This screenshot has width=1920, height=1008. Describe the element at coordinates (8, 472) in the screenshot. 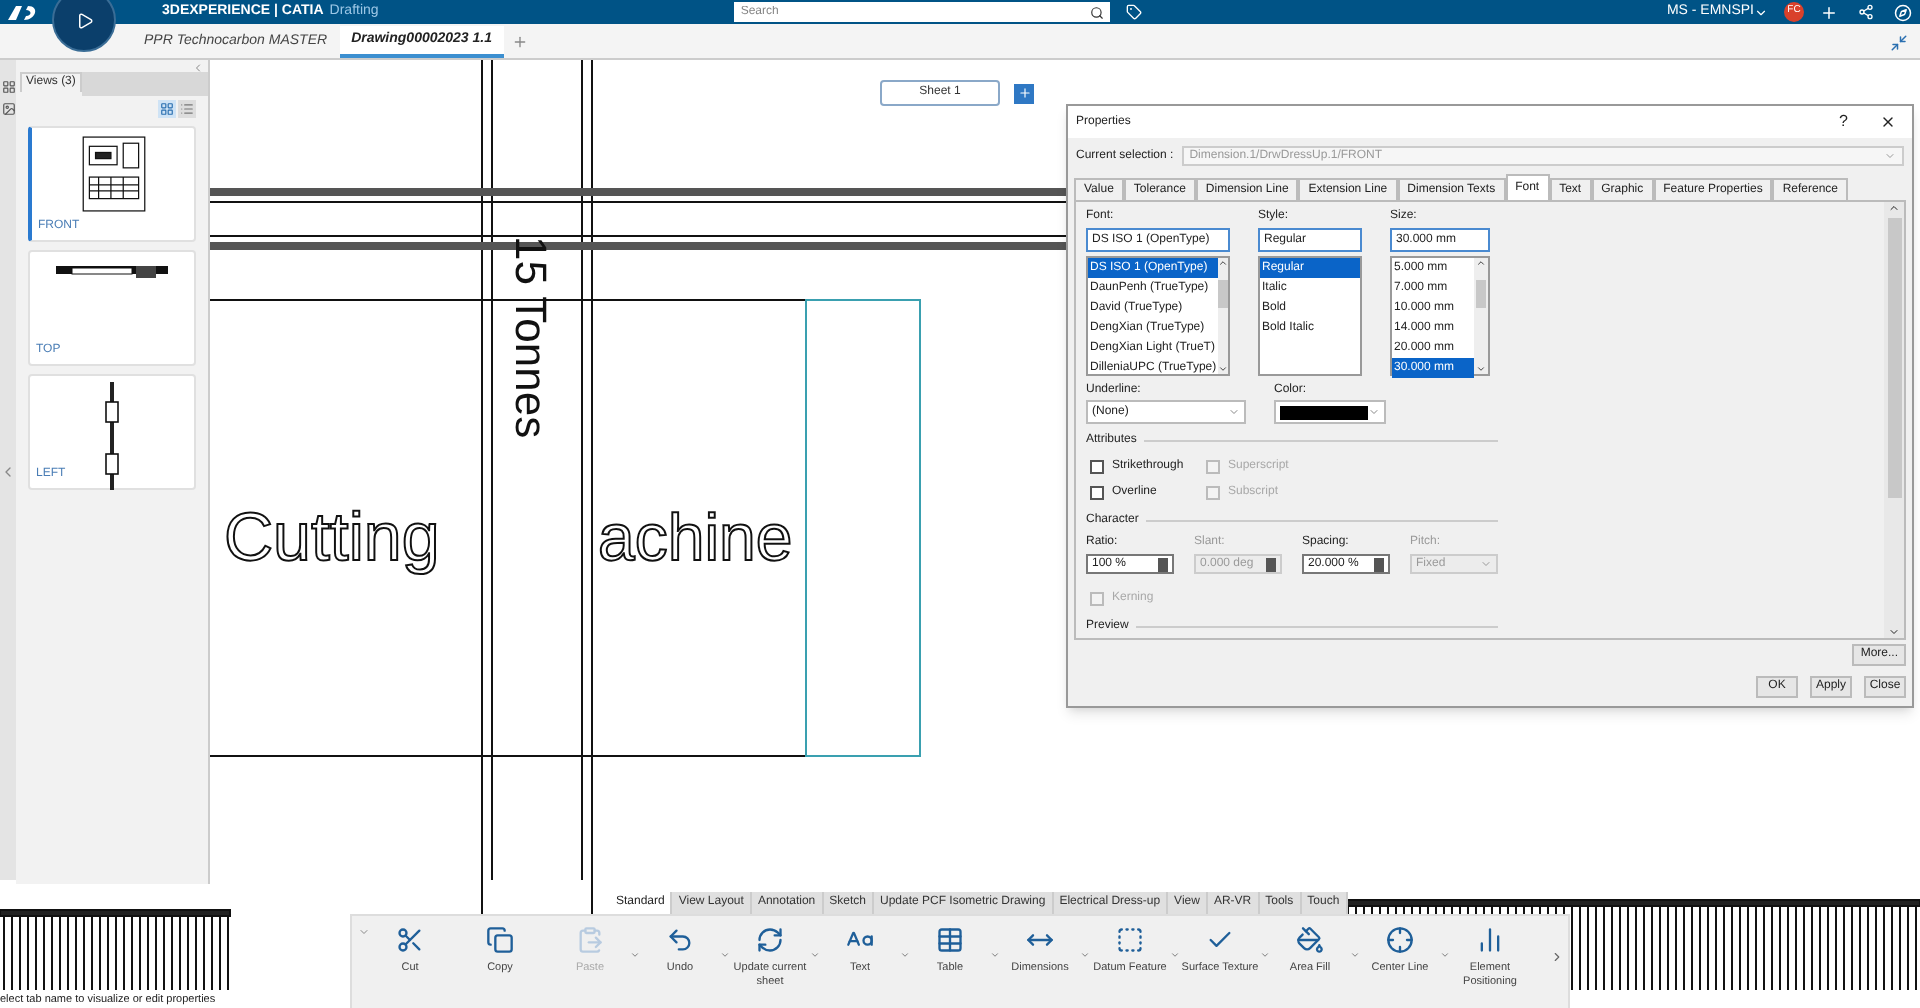

I see `expand-icon` at that location.